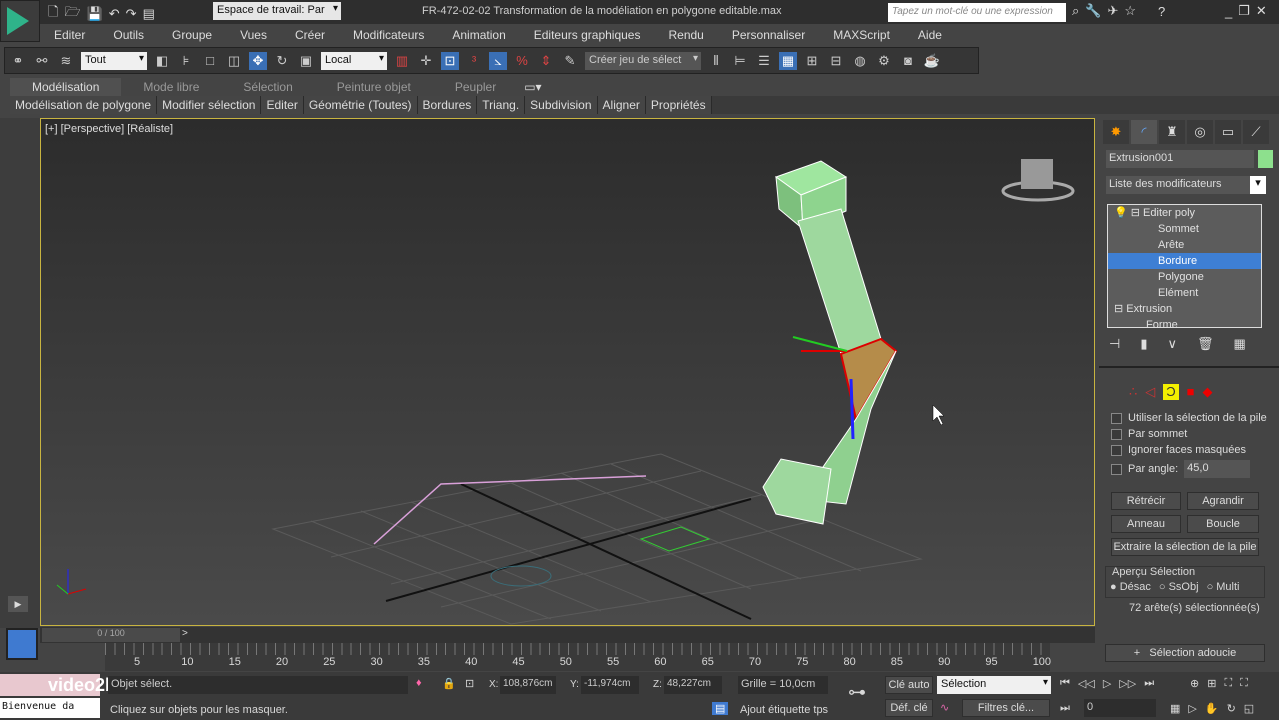  I want to click on lightbulb-icon: 💡, so click(1121, 213).